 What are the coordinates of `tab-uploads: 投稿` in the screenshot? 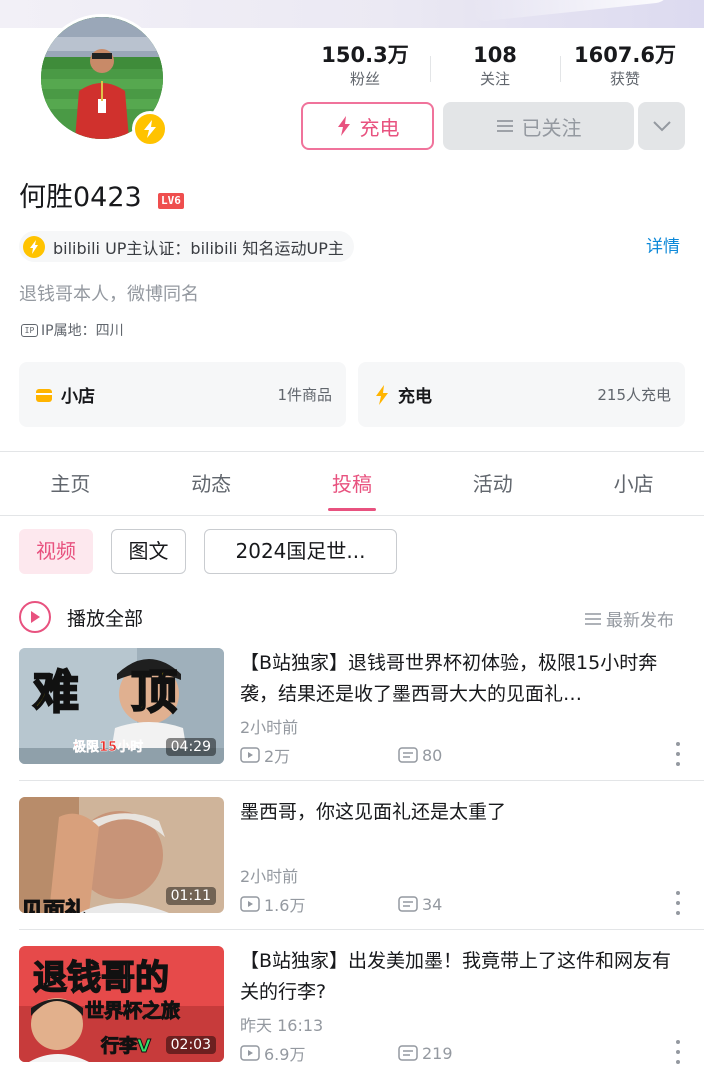 It's located at (352, 488).